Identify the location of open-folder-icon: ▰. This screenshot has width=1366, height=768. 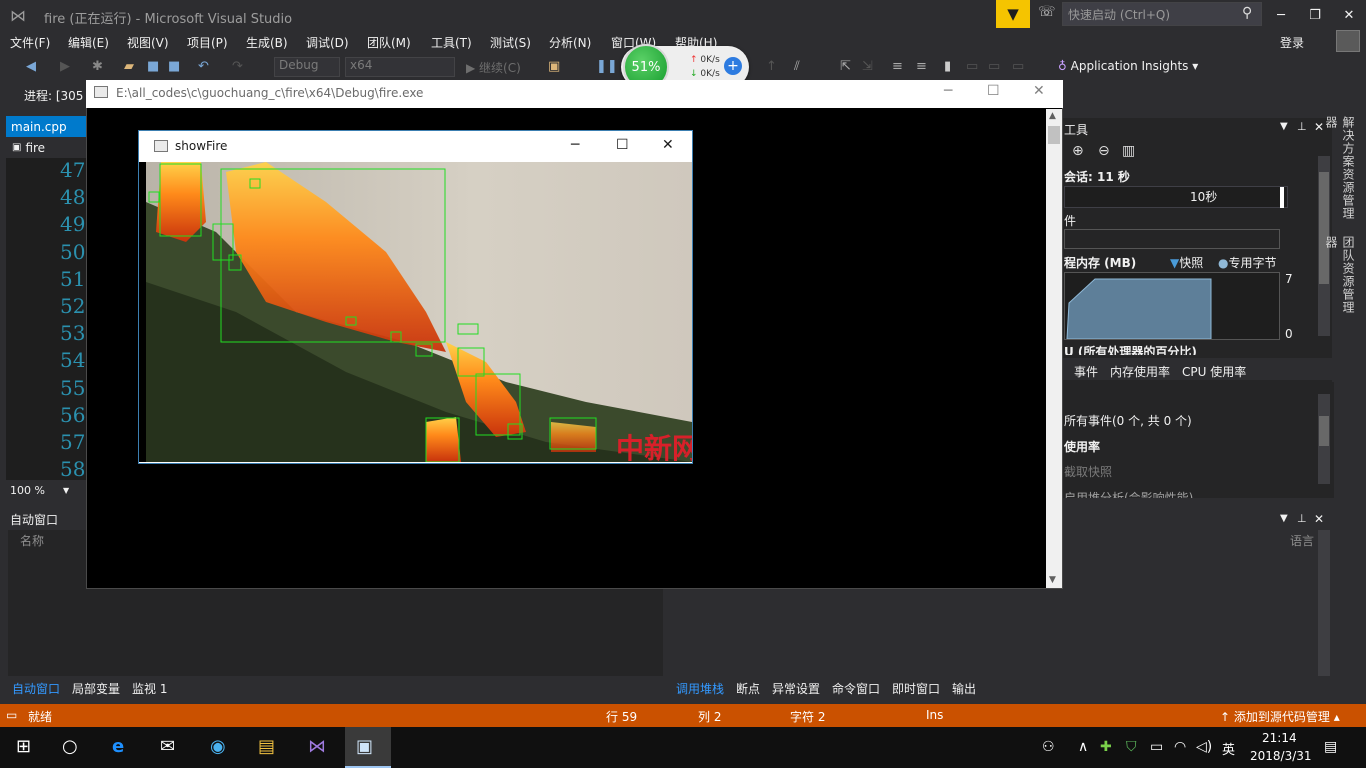
(129, 66).